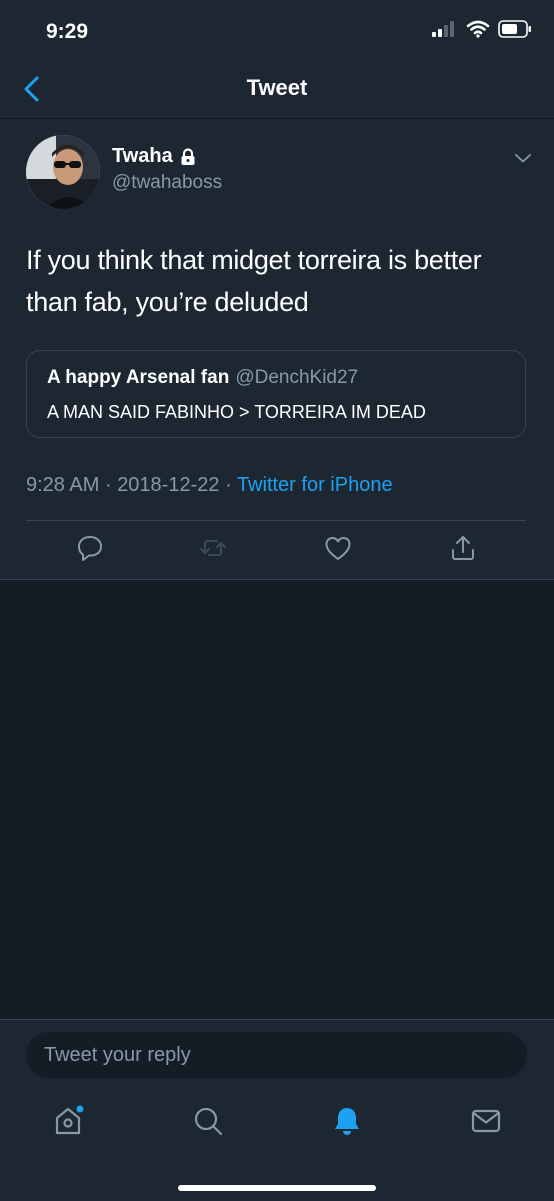  I want to click on home-indicator, so click(277, 1188).